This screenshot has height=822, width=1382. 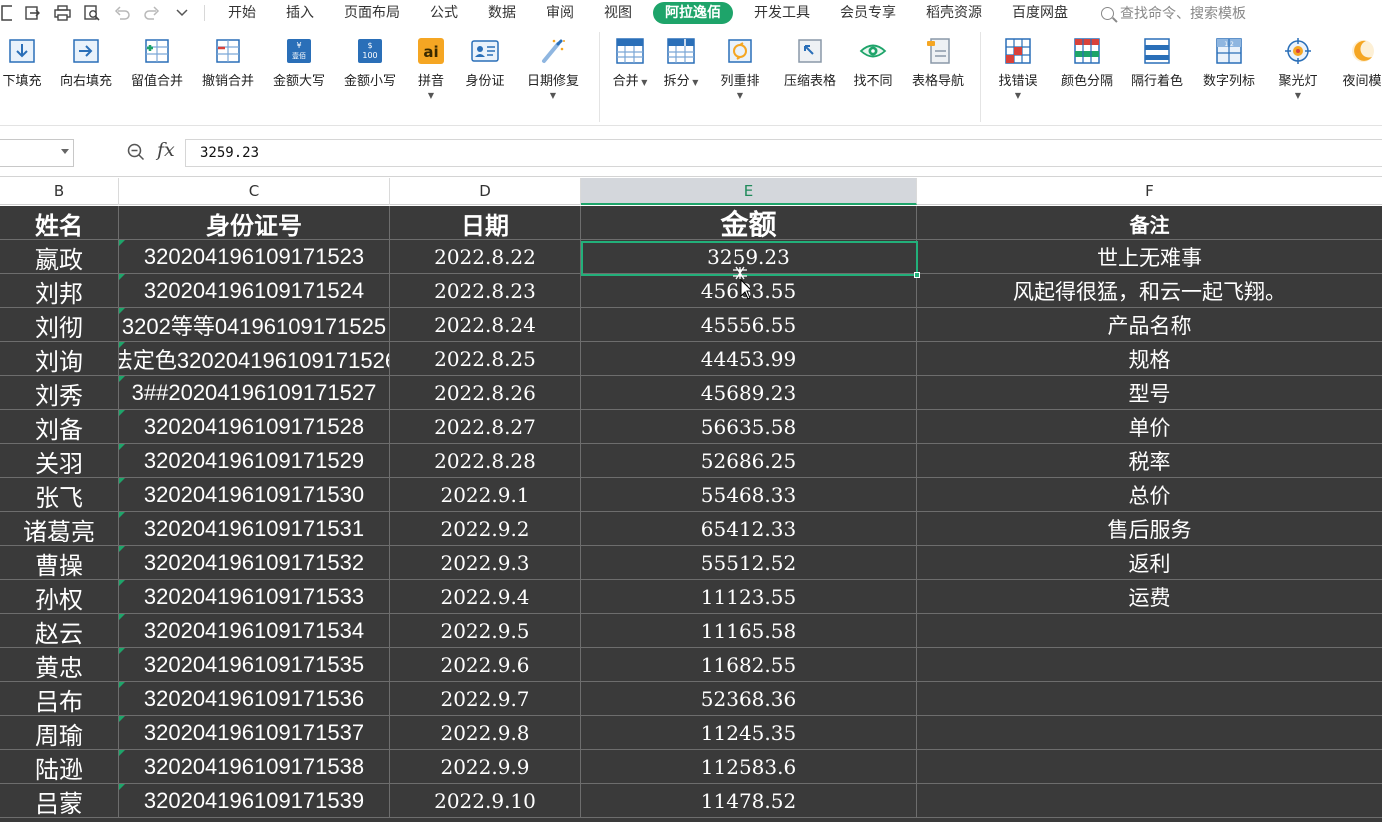 What do you see at coordinates (1149, 597) in the screenshot?
I see `remarks-cell: 运费` at bounding box center [1149, 597].